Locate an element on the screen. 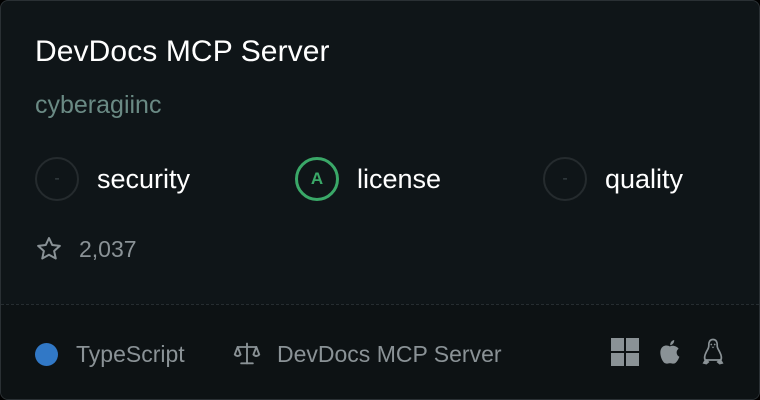 This screenshot has height=400, width=760. apple-icon is located at coordinates (670, 352).